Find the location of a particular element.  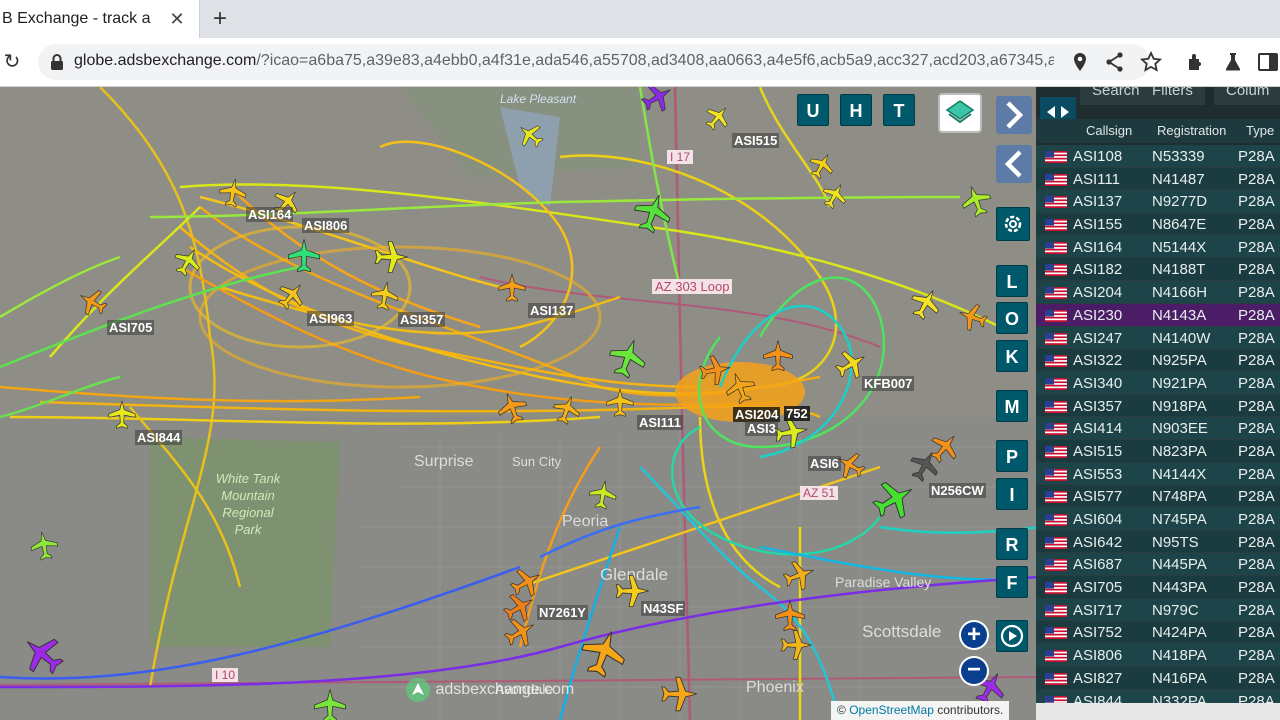

r-button: R is located at coordinates (1012, 544).